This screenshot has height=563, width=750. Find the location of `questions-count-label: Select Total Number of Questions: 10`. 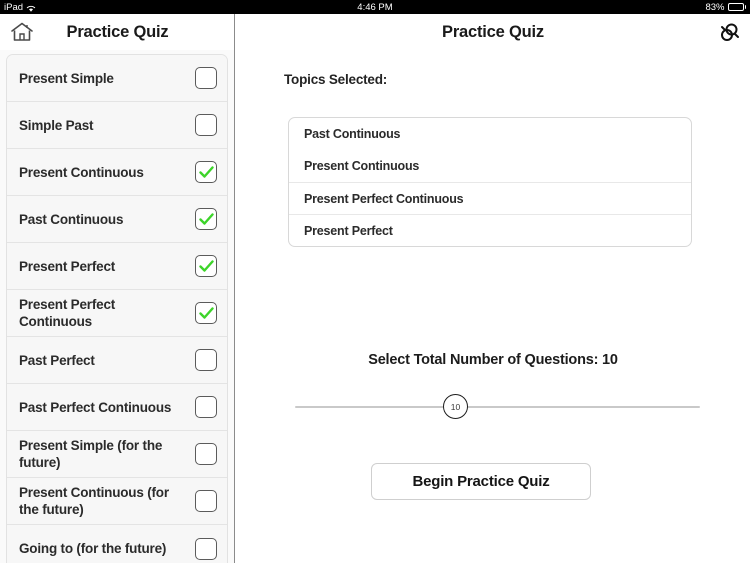

questions-count-label: Select Total Number of Questions: 10 is located at coordinates (493, 360).